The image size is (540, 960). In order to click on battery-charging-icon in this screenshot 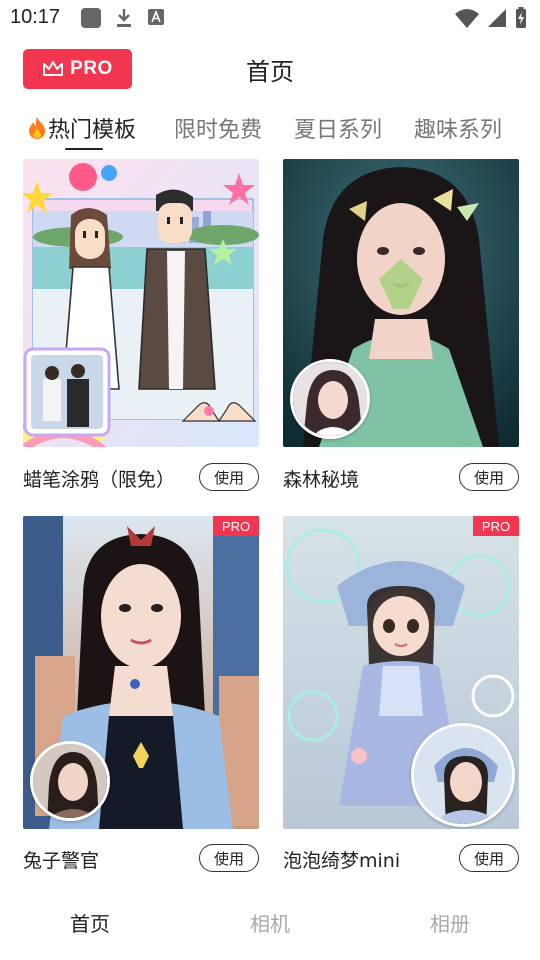, I will do `click(521, 17)`.